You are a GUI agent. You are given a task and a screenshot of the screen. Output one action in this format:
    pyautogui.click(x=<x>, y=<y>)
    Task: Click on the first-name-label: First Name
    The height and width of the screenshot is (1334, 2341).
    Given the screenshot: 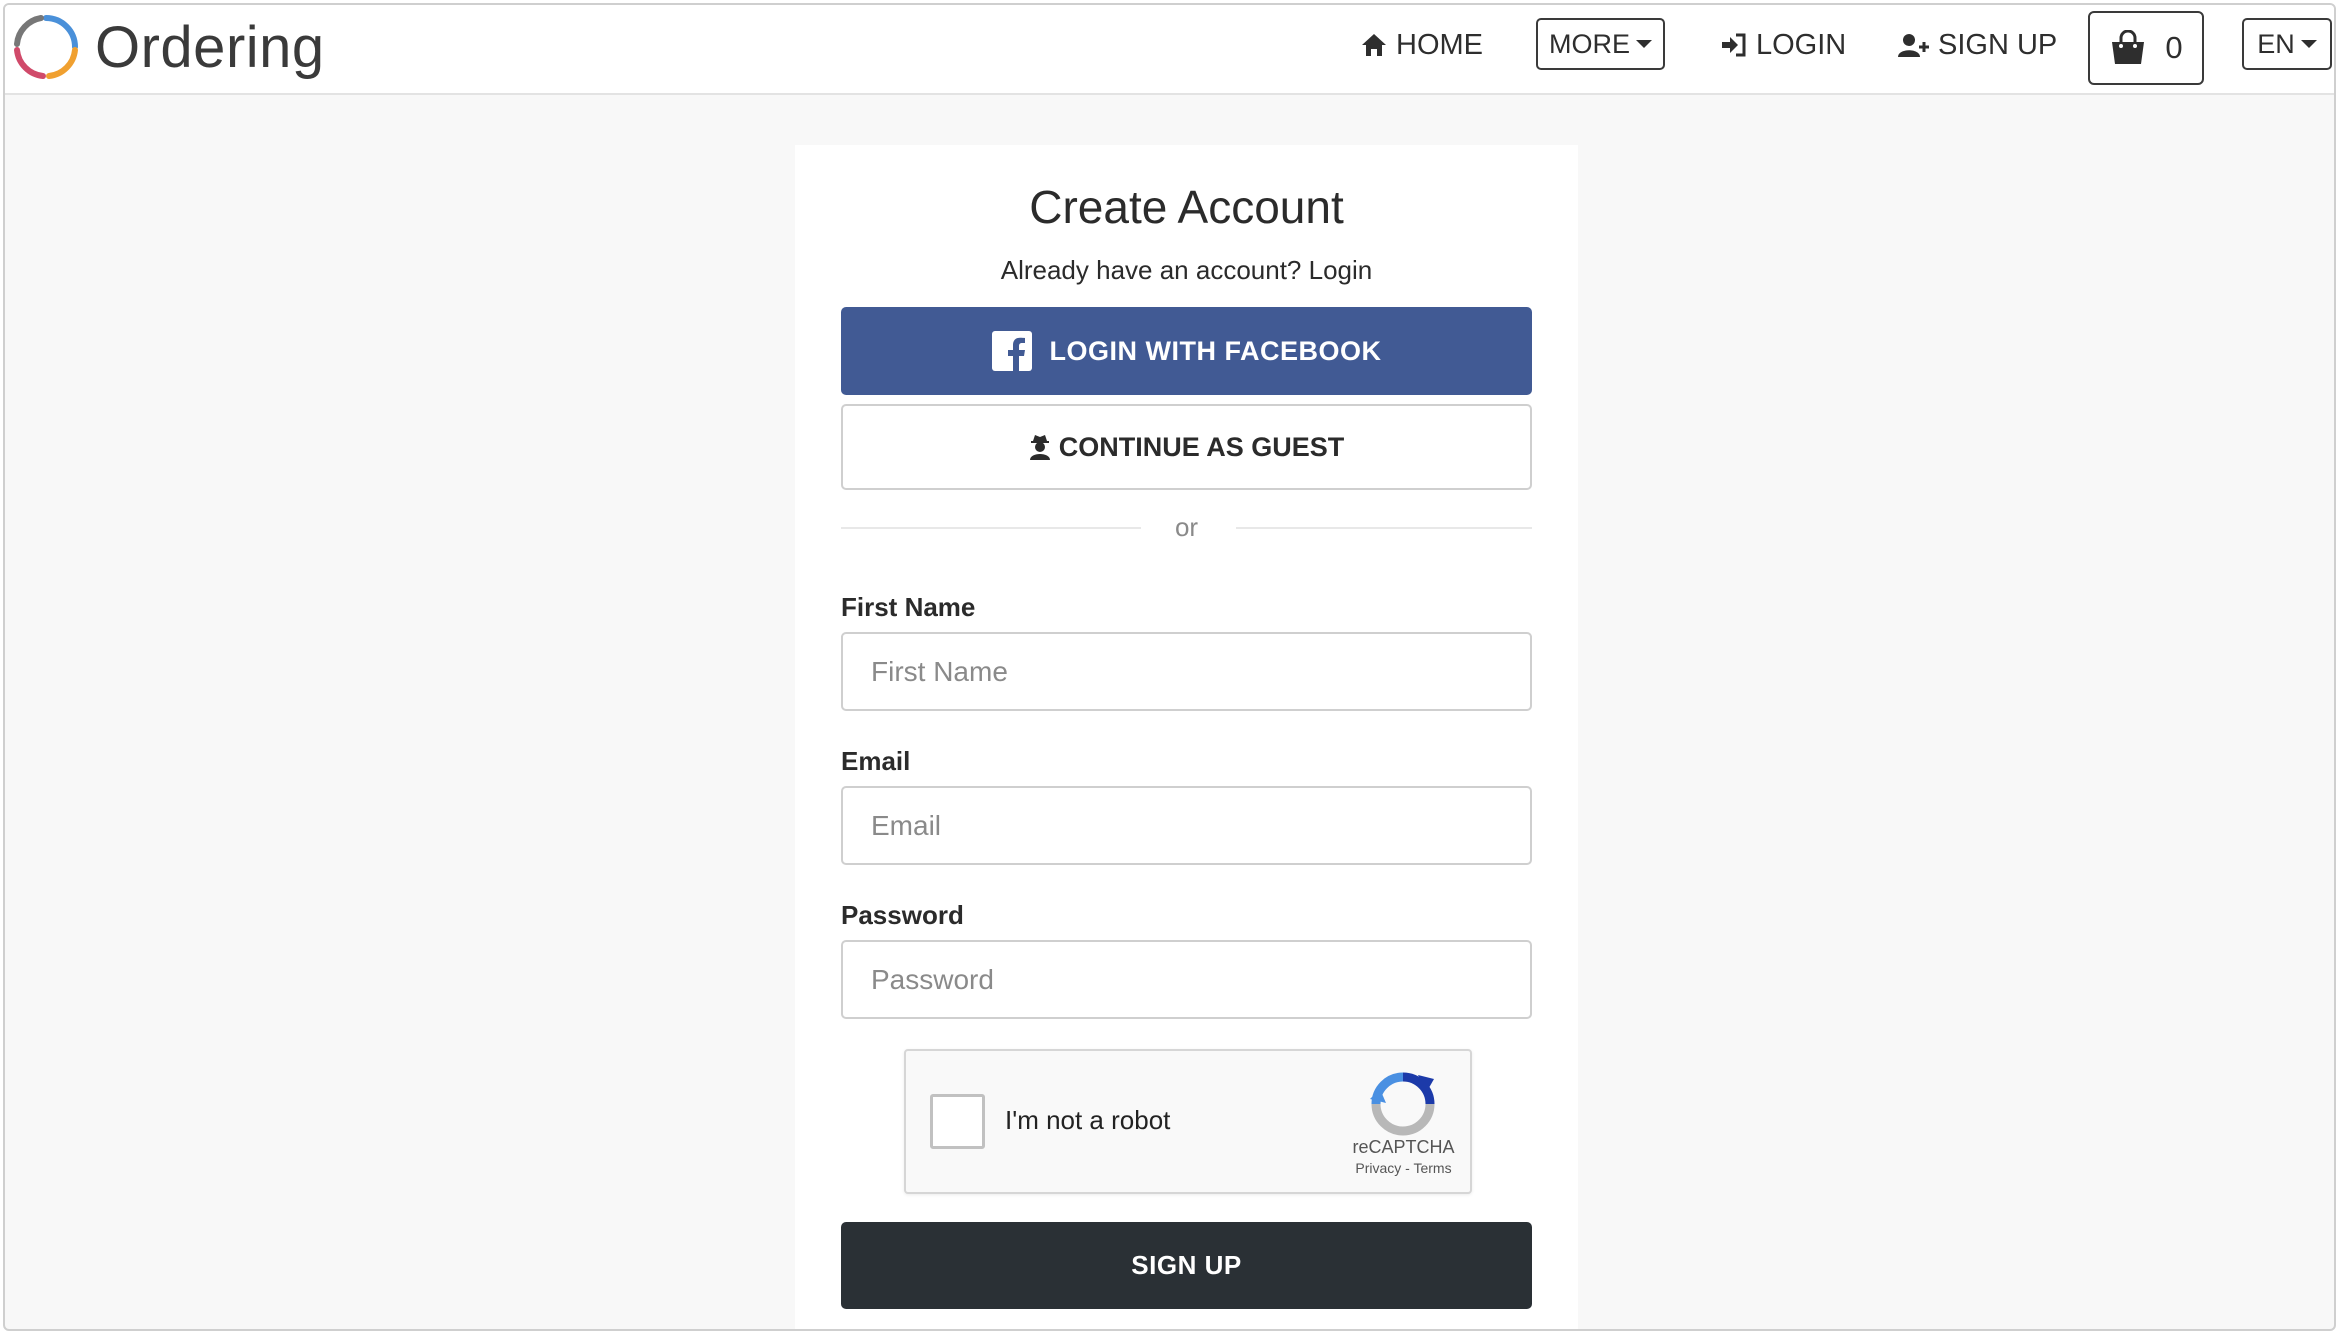 What is the action you would take?
    pyautogui.click(x=908, y=607)
    